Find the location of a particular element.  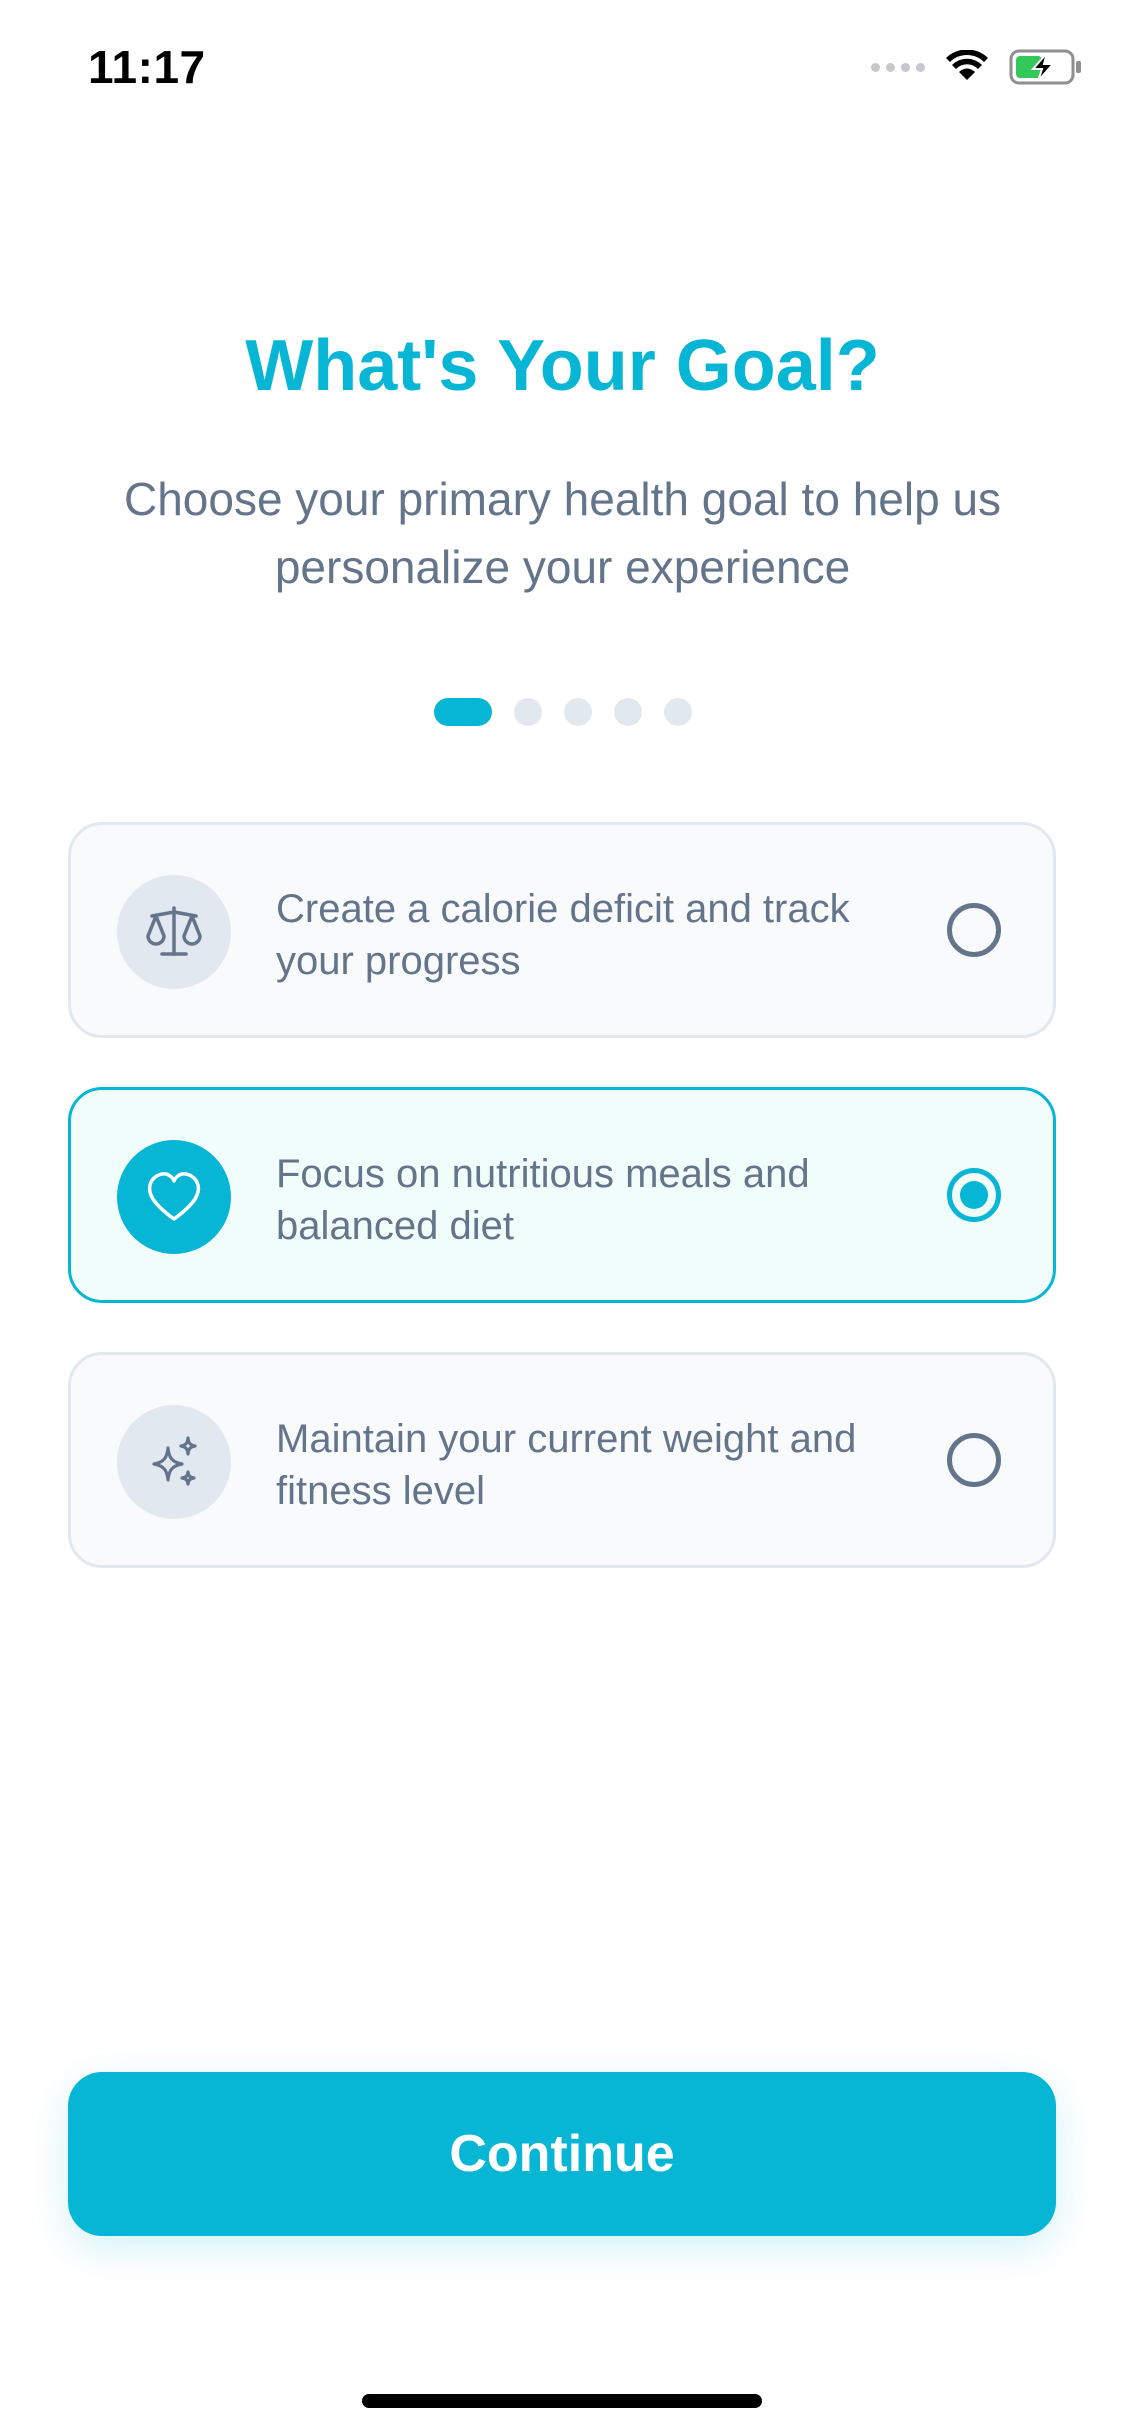

sparkles-icon is located at coordinates (174, 1462).